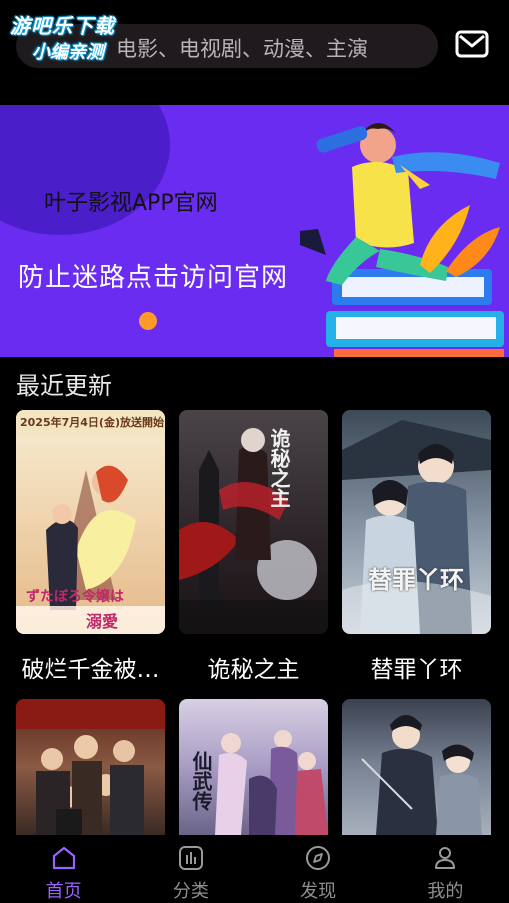 This screenshot has height=903, width=509. I want to click on top-bar: 电影、电视剧、动漫、主演 游吧乐下载 小编亲测, so click(254, 46).